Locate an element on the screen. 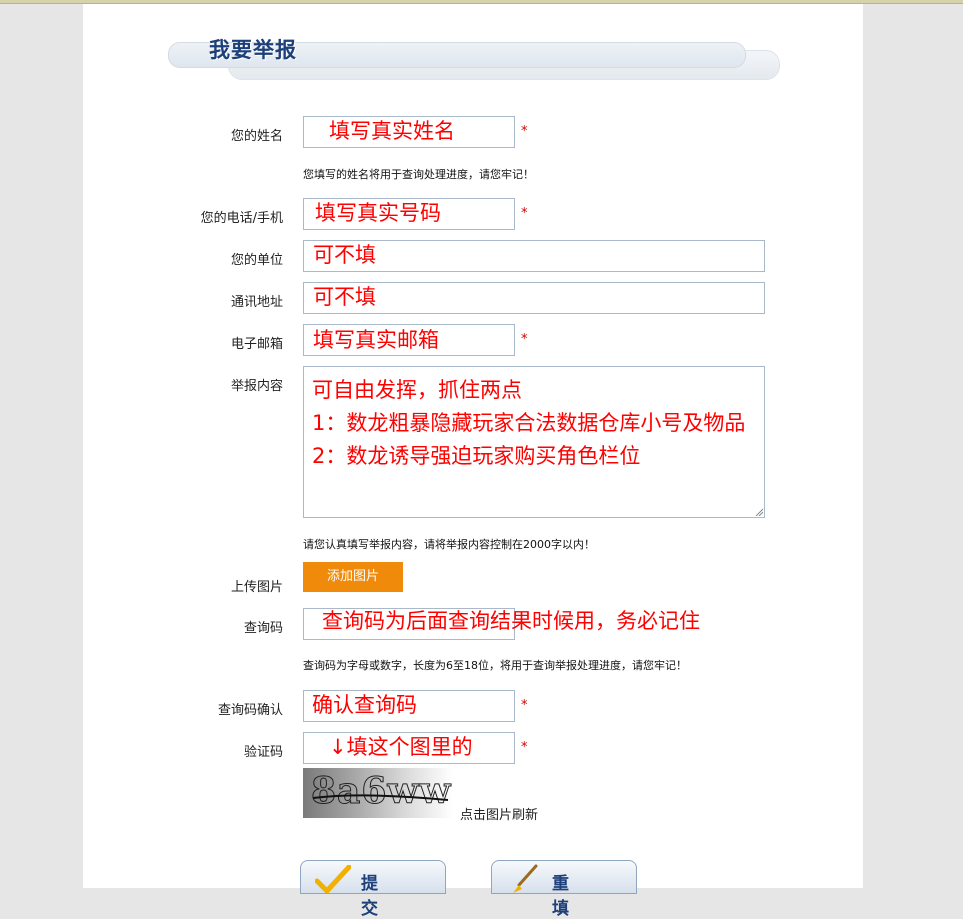 The image size is (963, 919). content-label: 举报内容 is located at coordinates (256, 386).